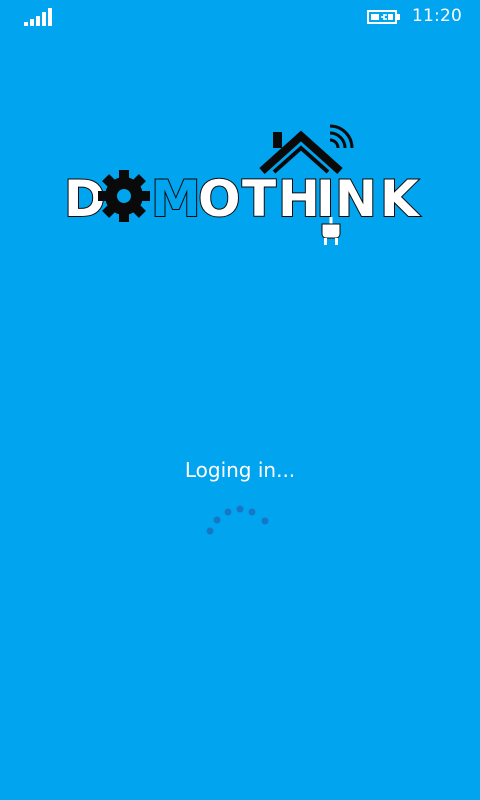  I want to click on gear-icon, so click(124, 196).